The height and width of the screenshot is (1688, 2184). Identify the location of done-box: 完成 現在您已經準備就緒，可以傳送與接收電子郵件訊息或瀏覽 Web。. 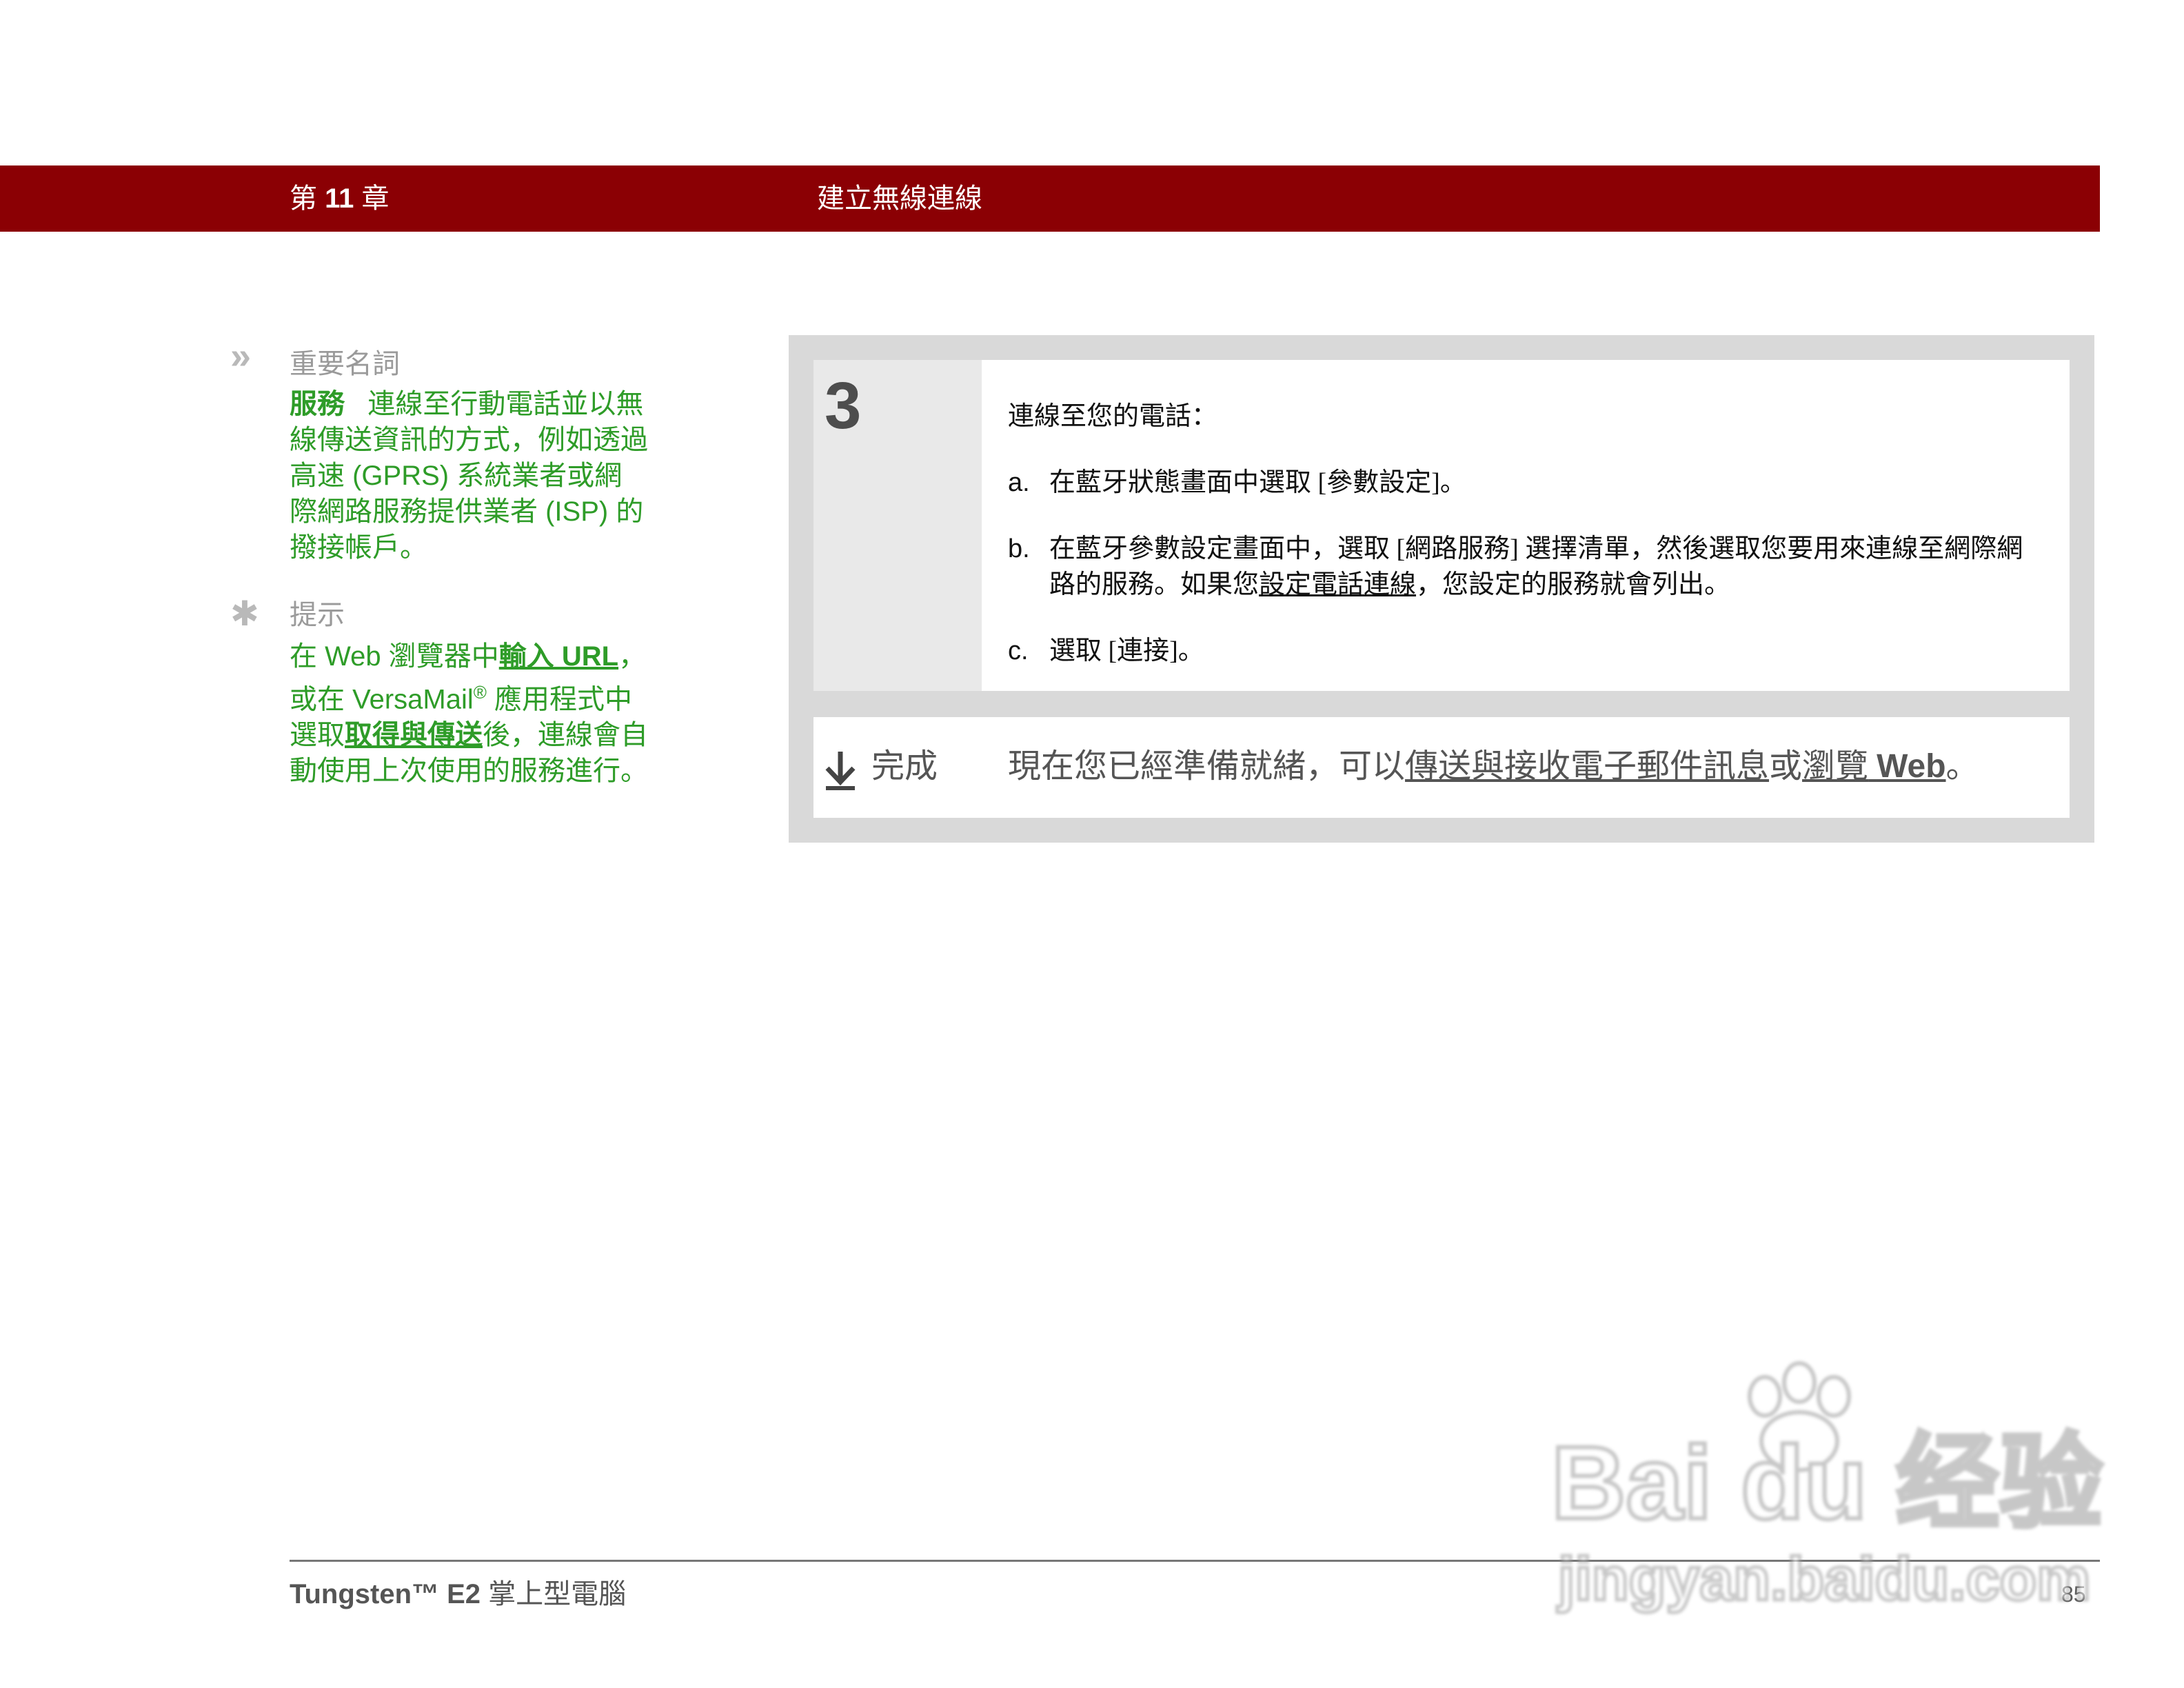
(1442, 767).